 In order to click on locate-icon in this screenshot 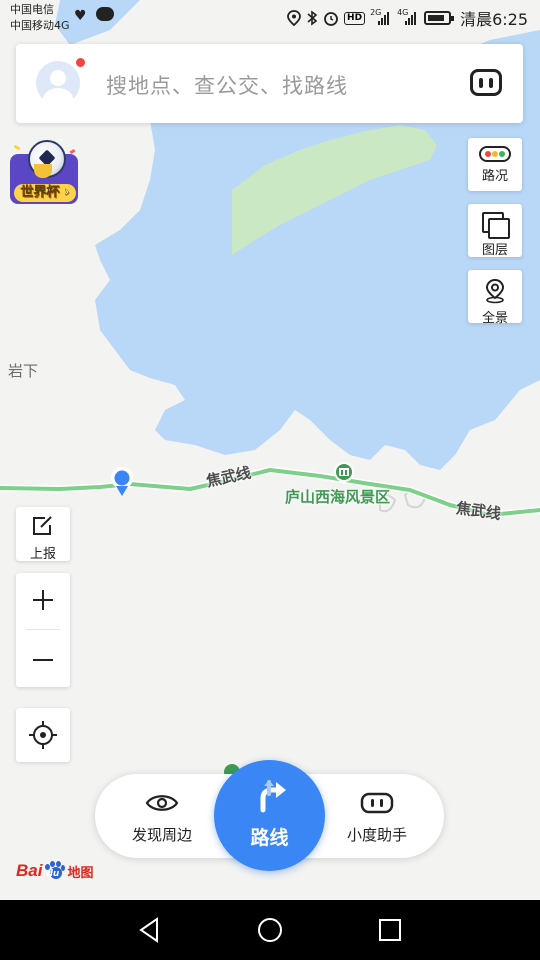, I will do `click(43, 735)`.